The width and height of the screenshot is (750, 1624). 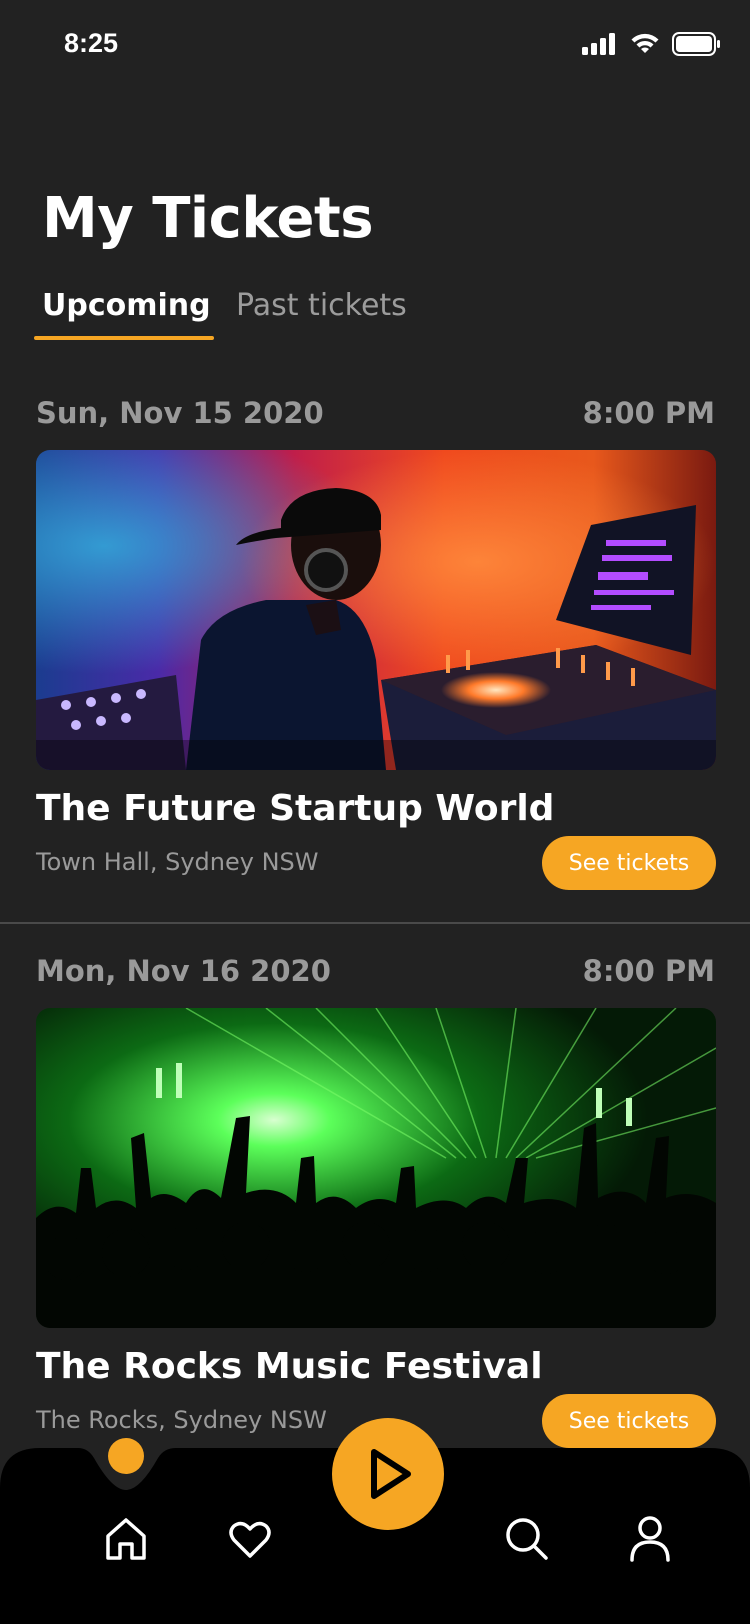 I want to click on heart-icon, so click(x=250, y=1538).